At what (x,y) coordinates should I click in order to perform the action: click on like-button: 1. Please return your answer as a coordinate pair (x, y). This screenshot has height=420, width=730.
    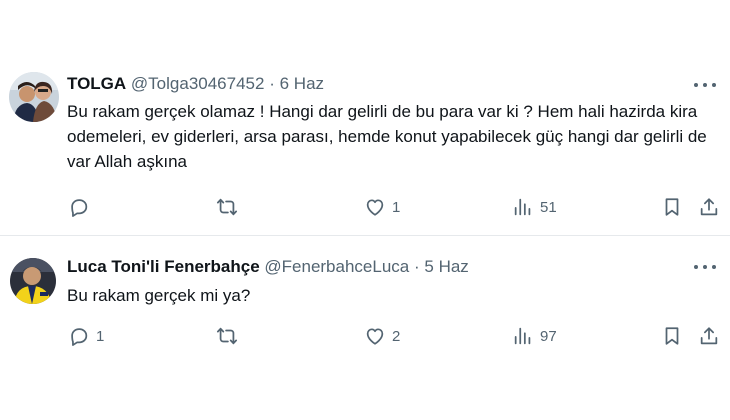
    Looking at the image, I should click on (382, 207).